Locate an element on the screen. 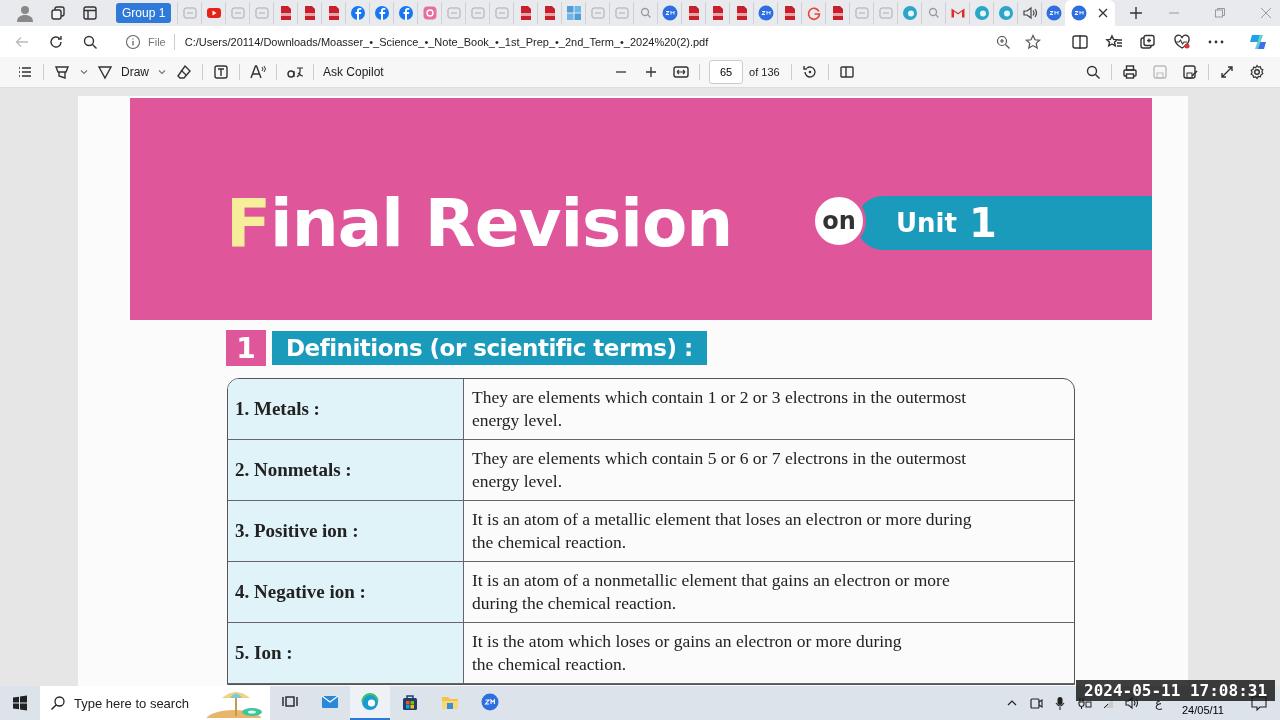 Image resolution: width=1280 pixels, height=720 pixels. taskbar-app is located at coordinates (370, 703).